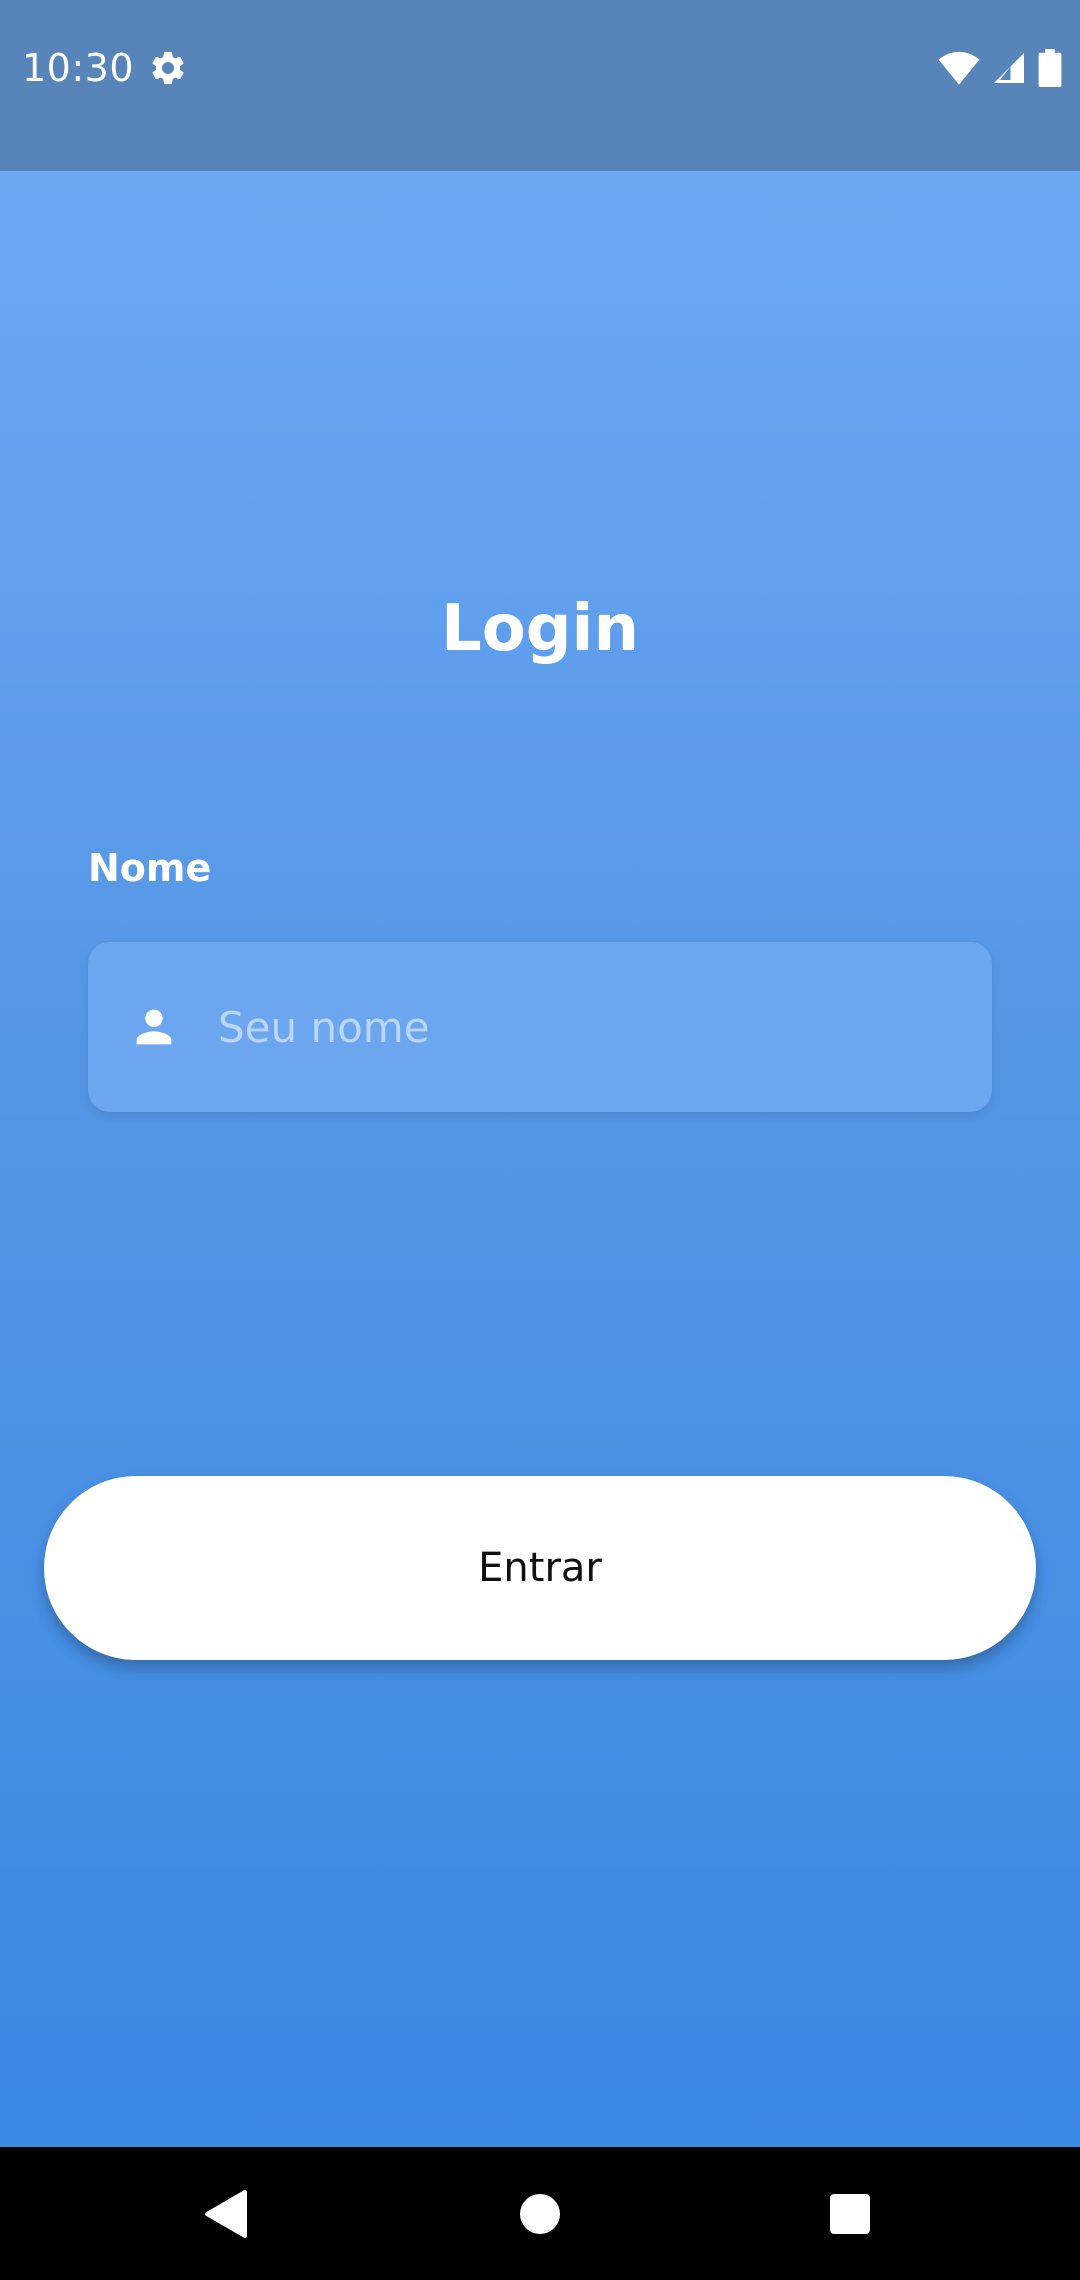  What do you see at coordinates (150, 868) in the screenshot?
I see `name-field-label: Nome` at bounding box center [150, 868].